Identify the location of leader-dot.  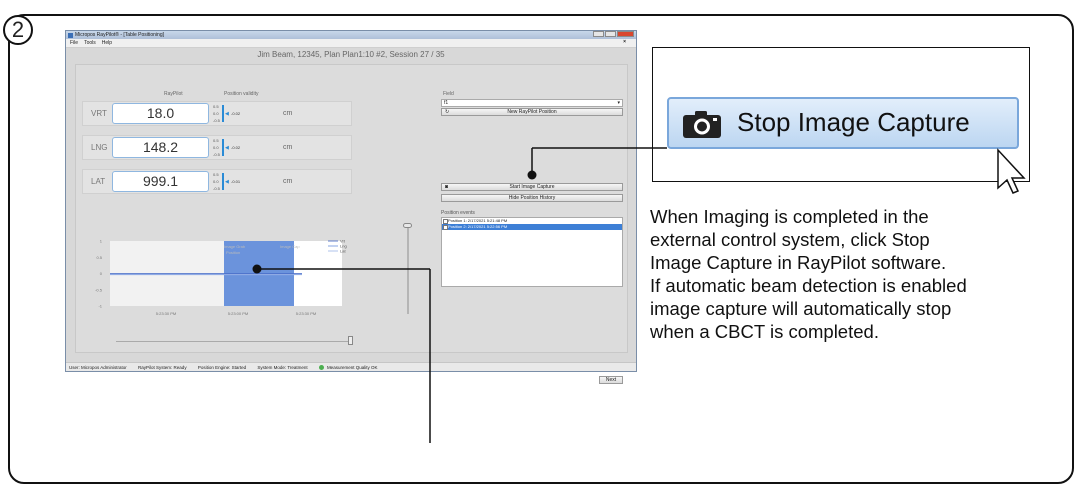
(532, 175).